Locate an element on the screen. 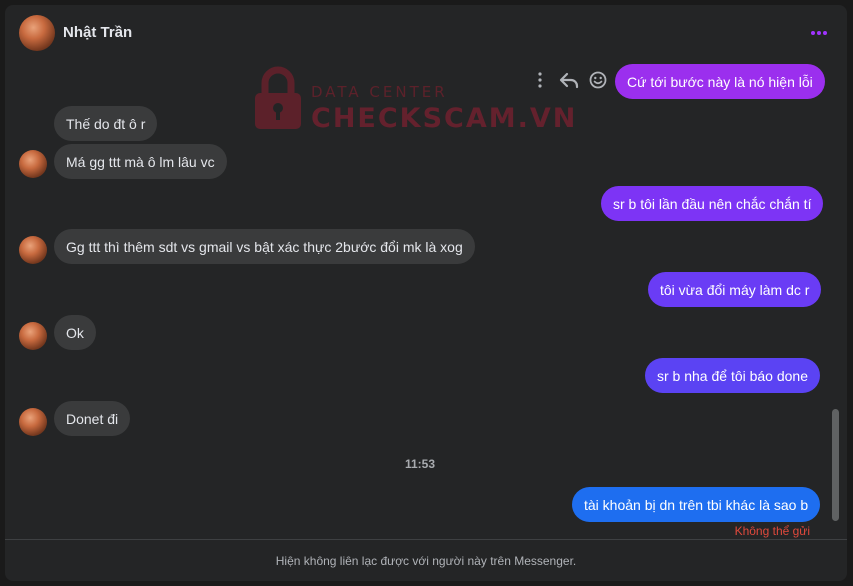 This screenshot has width=853, height=586. more-icon is located at coordinates (819, 33).